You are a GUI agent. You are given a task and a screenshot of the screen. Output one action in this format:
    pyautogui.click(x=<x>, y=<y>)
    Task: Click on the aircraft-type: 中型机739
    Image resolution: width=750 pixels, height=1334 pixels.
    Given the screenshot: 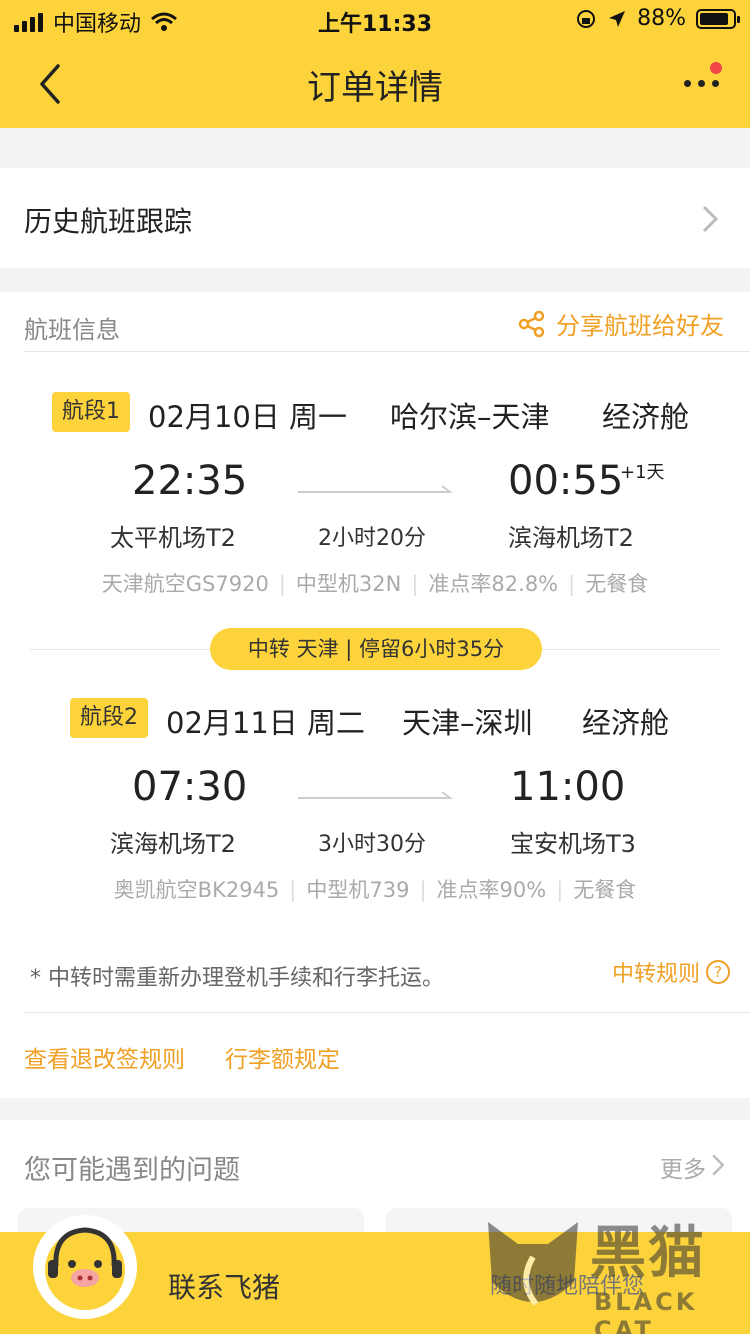 What is the action you would take?
    pyautogui.click(x=358, y=890)
    